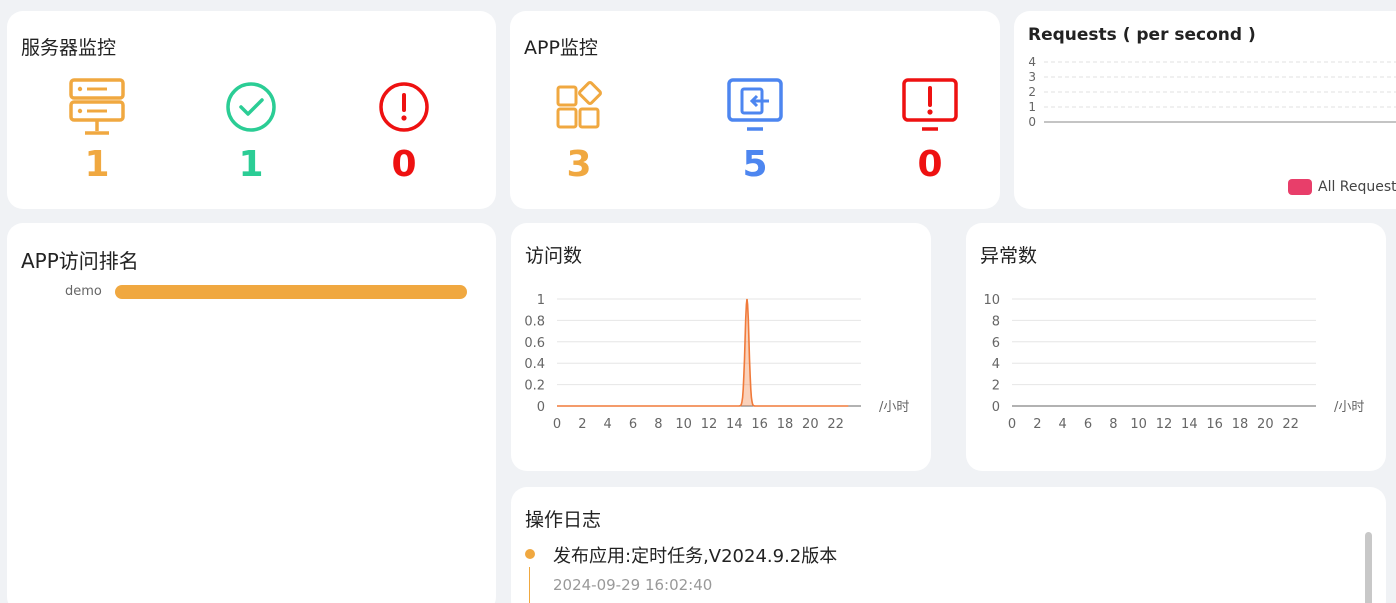  I want to click on visits-y-tick: 0.8, so click(534, 321).